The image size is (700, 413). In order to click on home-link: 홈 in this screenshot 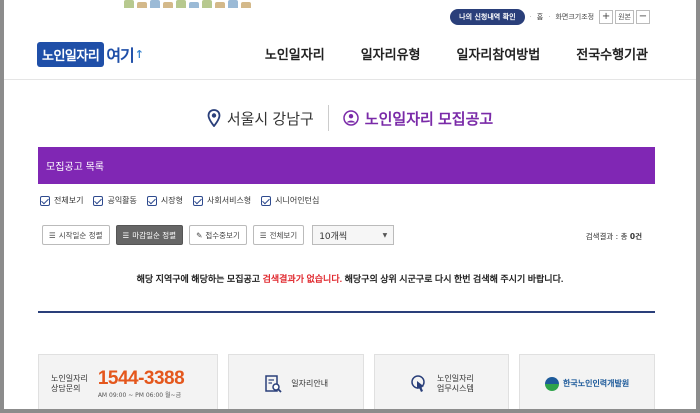, I will do `click(540, 17)`.